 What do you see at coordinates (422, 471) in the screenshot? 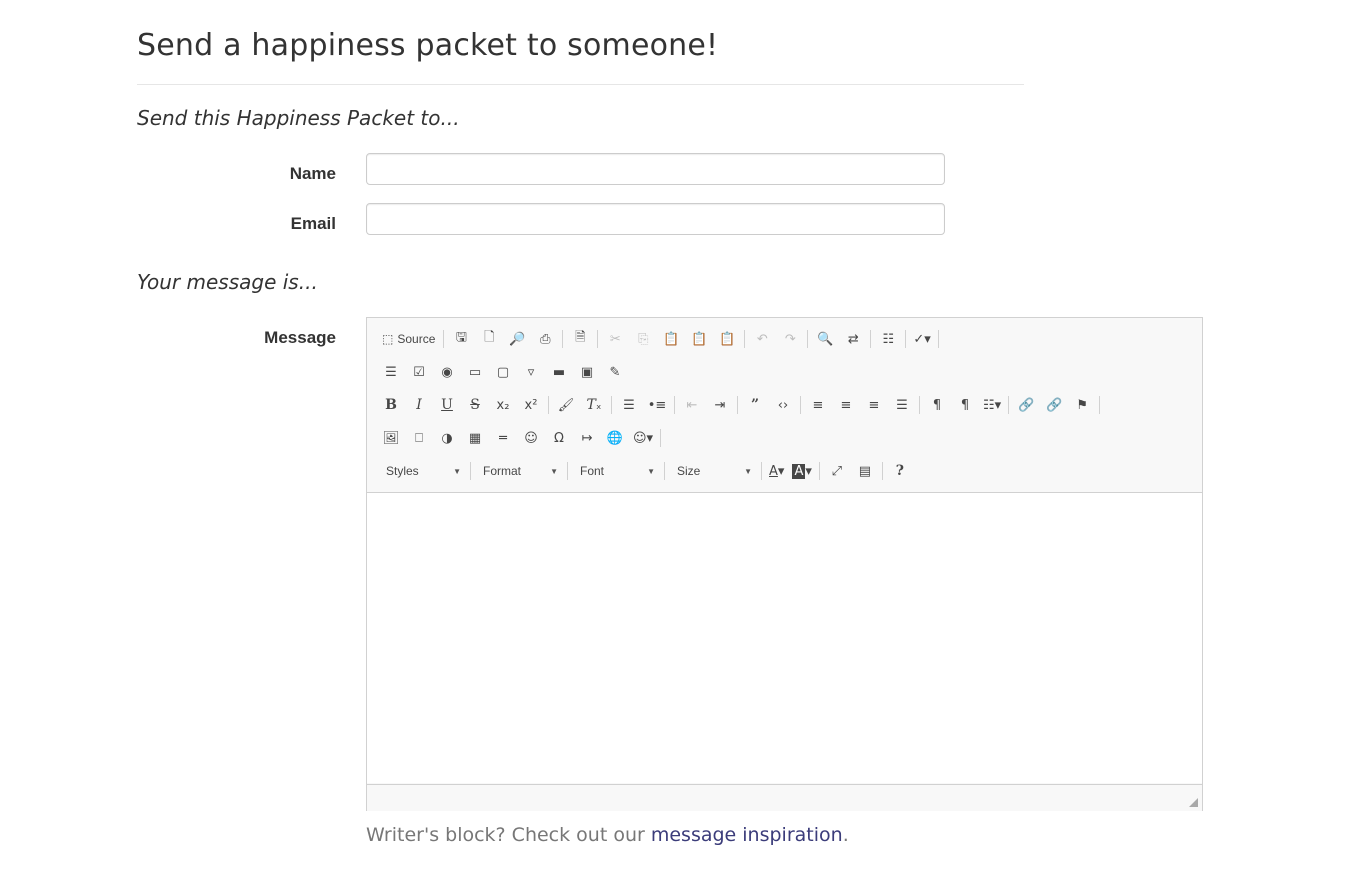
I see `styles-combo: Styles ▼` at bounding box center [422, 471].